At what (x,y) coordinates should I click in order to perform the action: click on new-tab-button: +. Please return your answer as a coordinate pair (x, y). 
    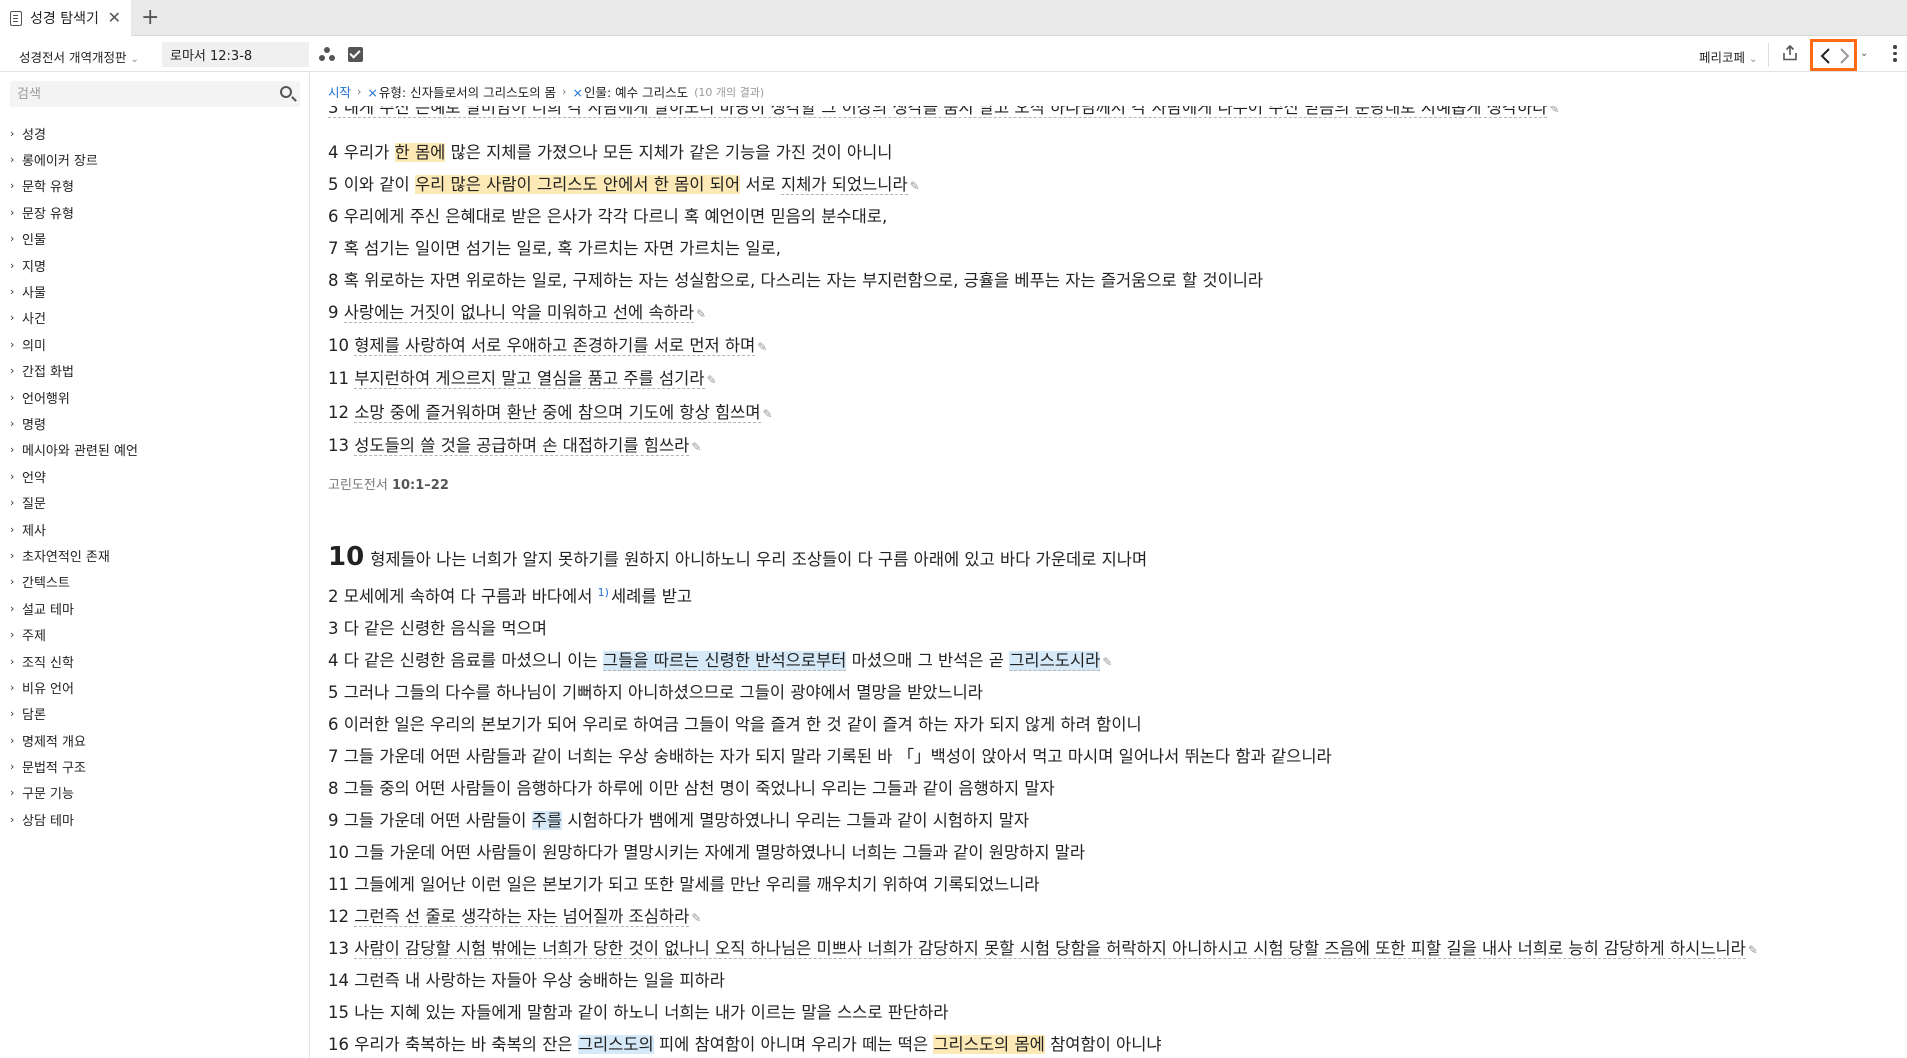
    Looking at the image, I should click on (150, 17).